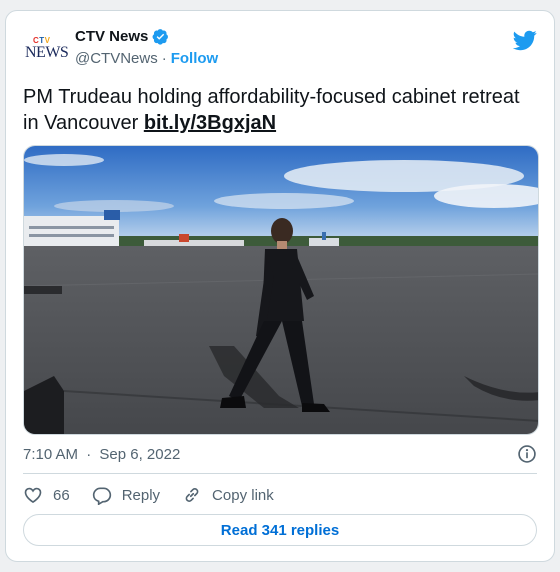  What do you see at coordinates (141, 495) in the screenshot?
I see `reply-label: Reply` at bounding box center [141, 495].